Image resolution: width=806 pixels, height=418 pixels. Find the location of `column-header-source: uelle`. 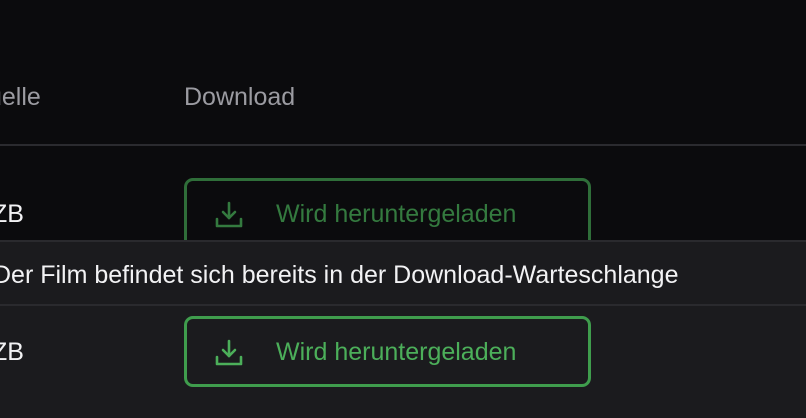

column-header-source: uelle is located at coordinates (20, 97).